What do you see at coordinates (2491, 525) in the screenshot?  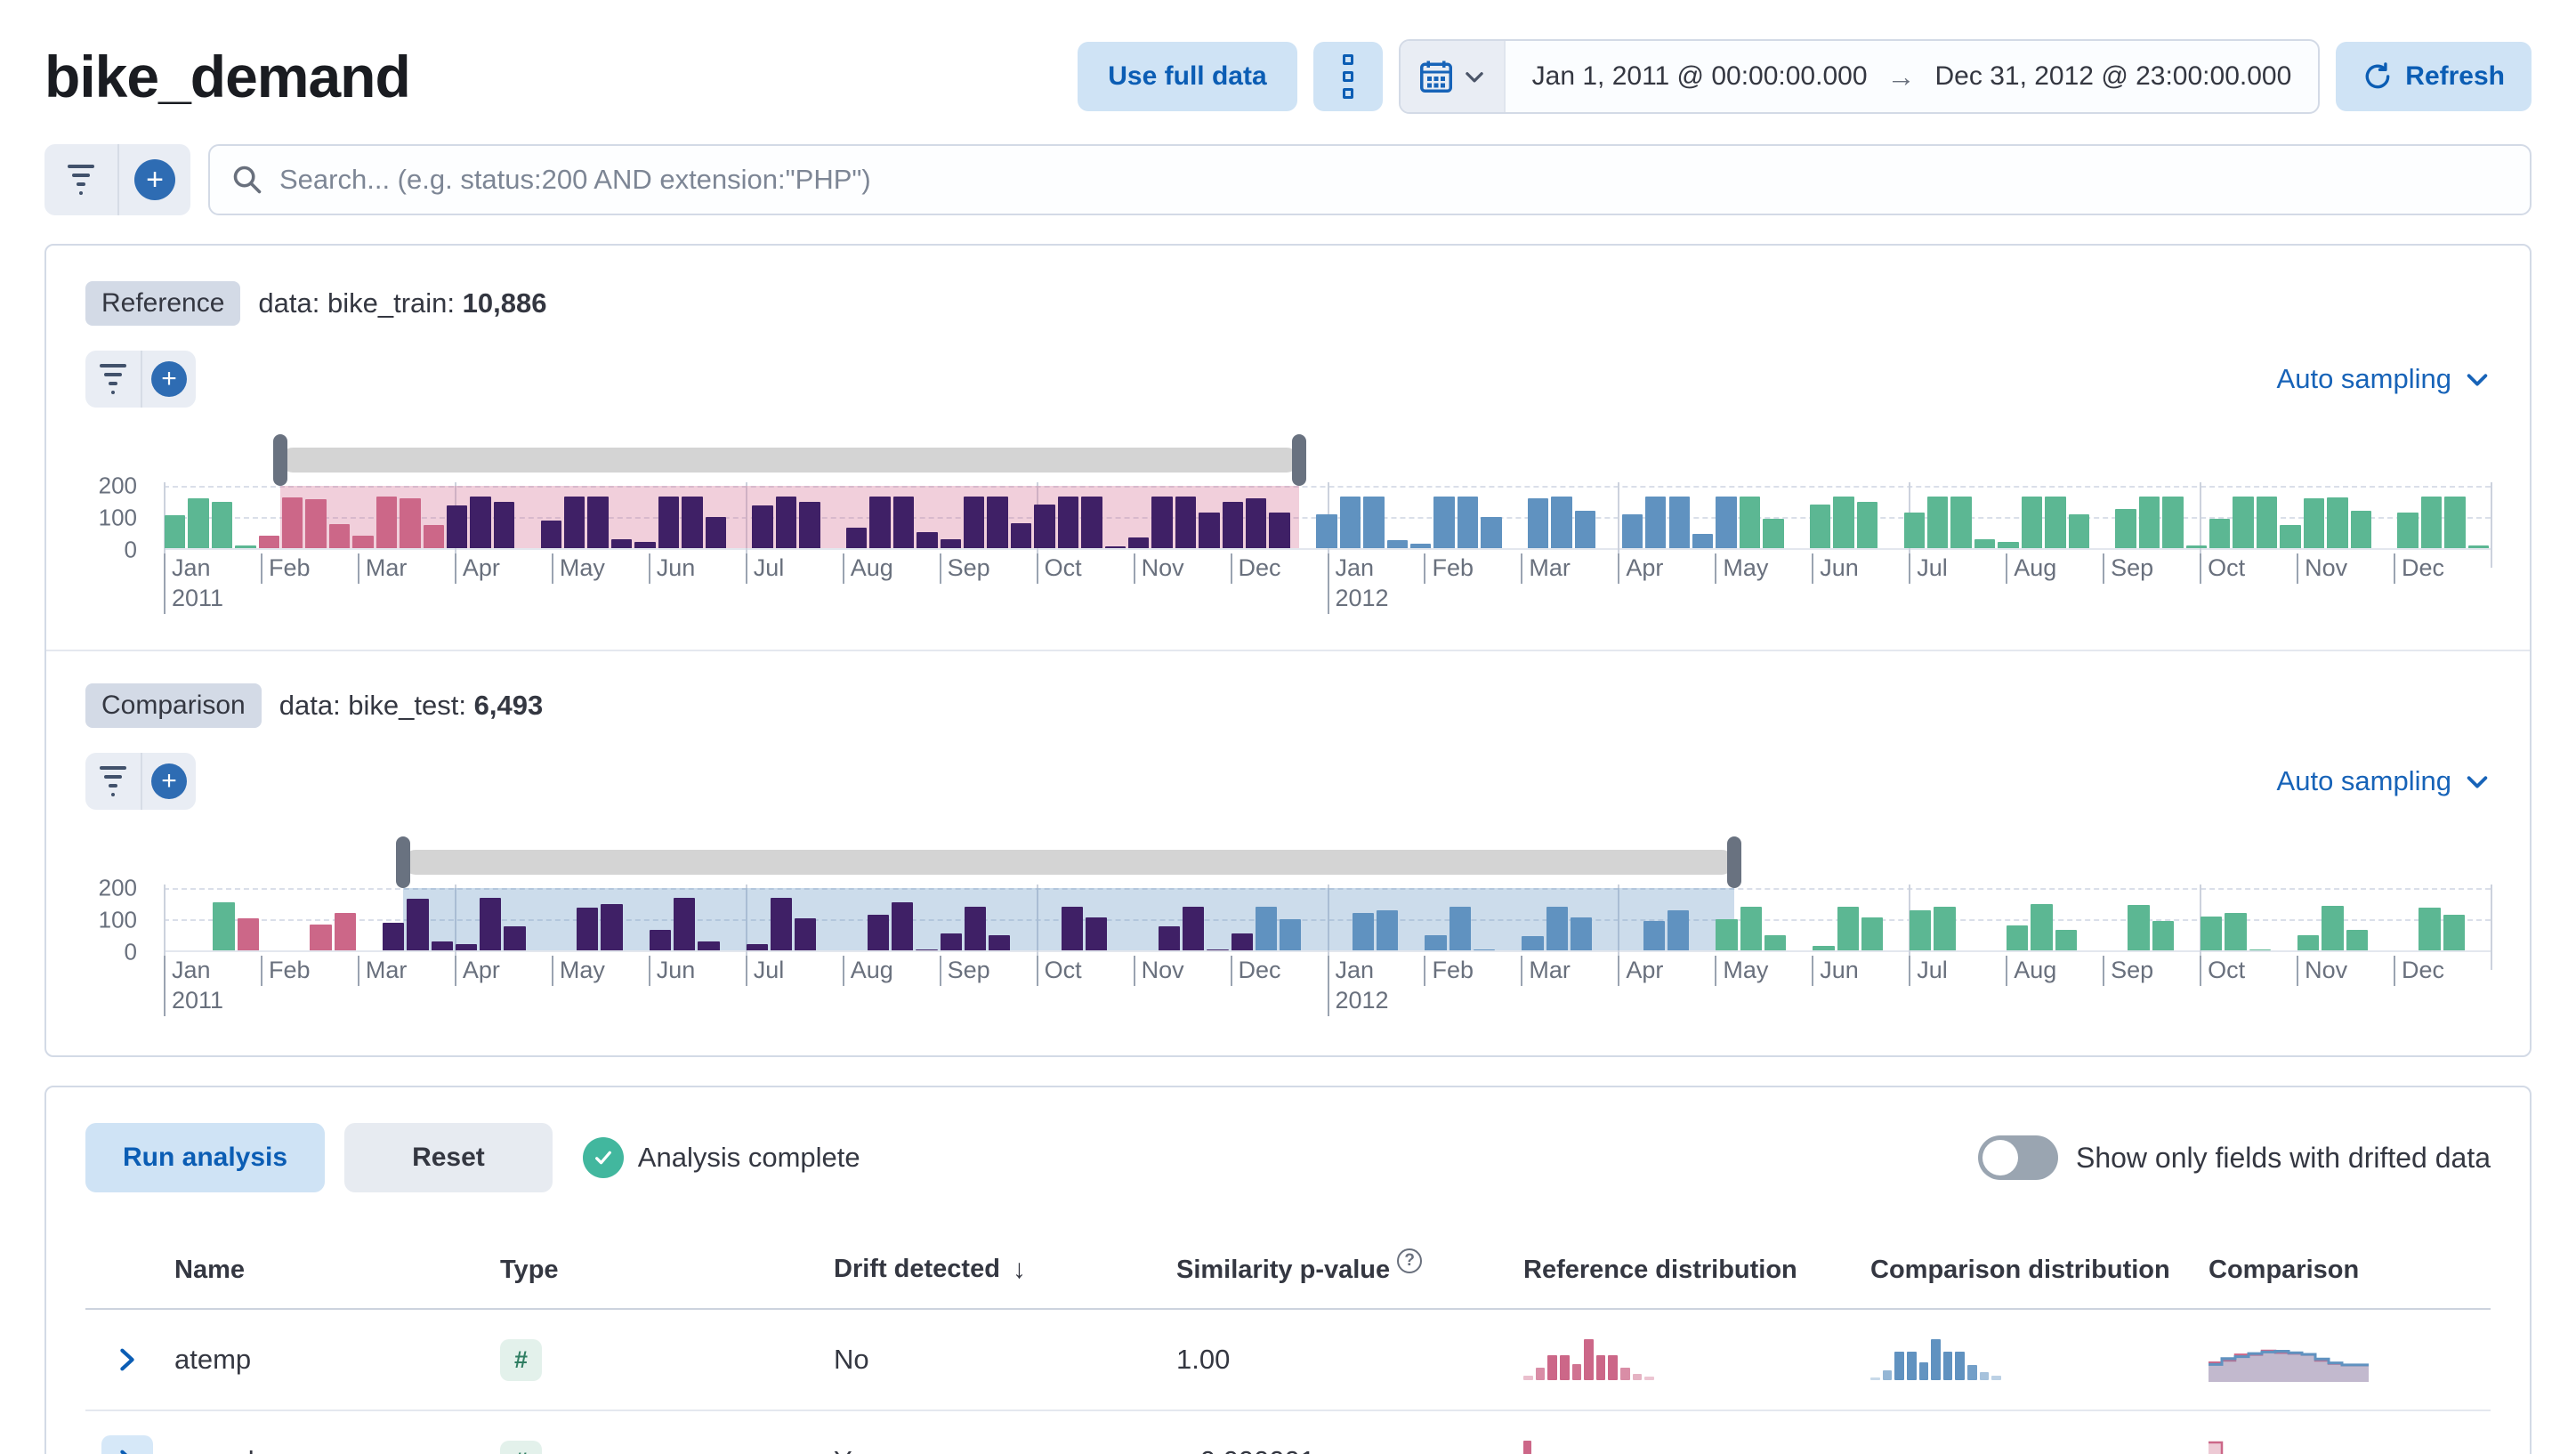 I see `quarter-gridline` at bounding box center [2491, 525].